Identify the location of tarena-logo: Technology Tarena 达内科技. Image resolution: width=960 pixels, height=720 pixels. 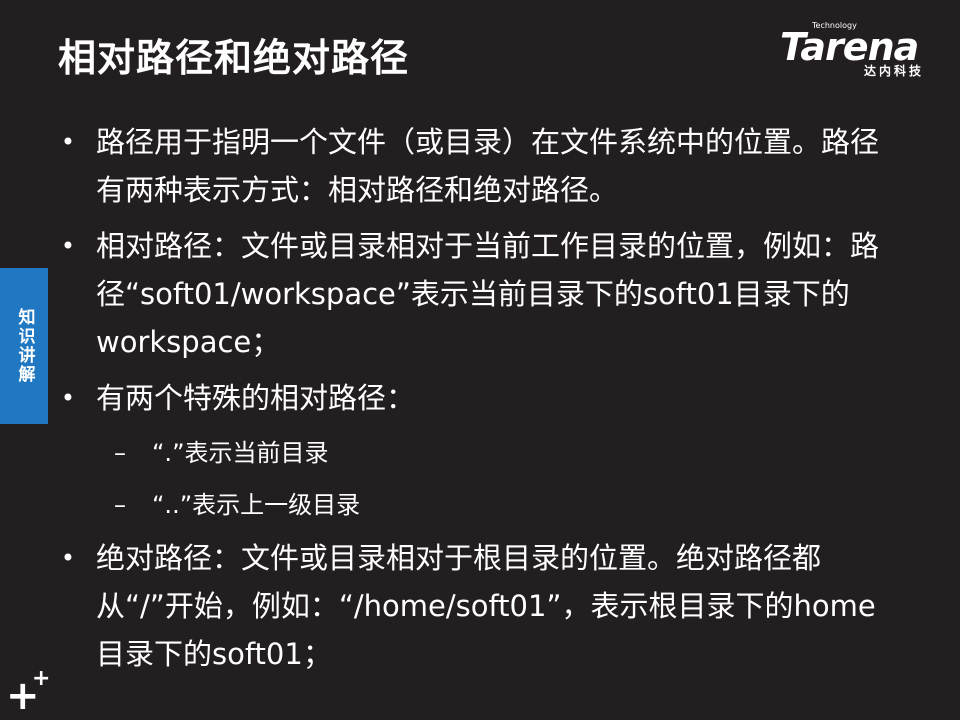
(864, 53).